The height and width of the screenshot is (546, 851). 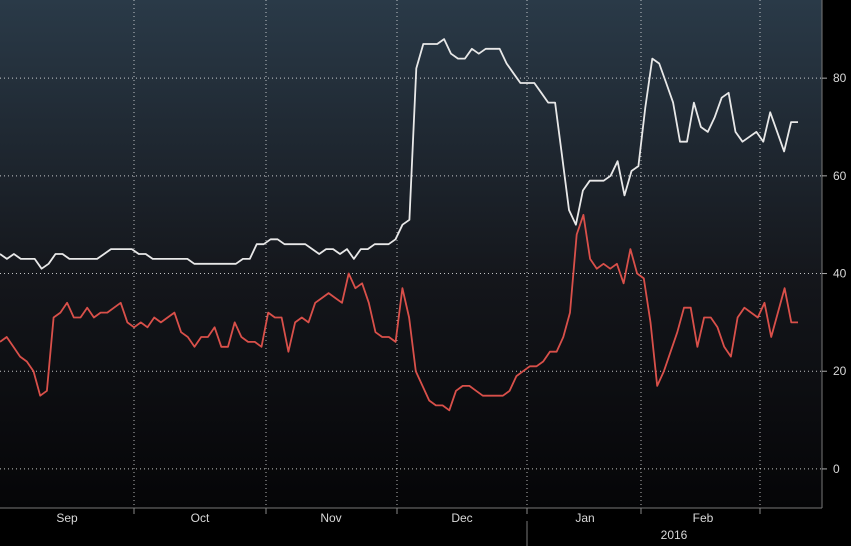 I want to click on x-tick-label: Dec, so click(x=461, y=518).